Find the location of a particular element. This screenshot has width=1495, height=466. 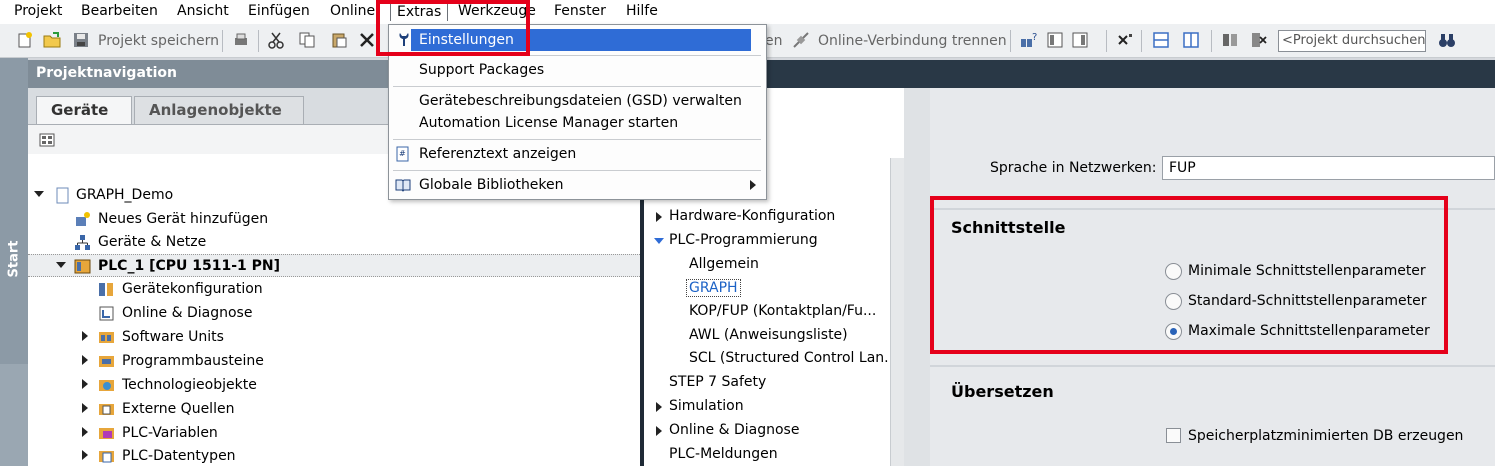

cut-icon is located at coordinates (276, 40).